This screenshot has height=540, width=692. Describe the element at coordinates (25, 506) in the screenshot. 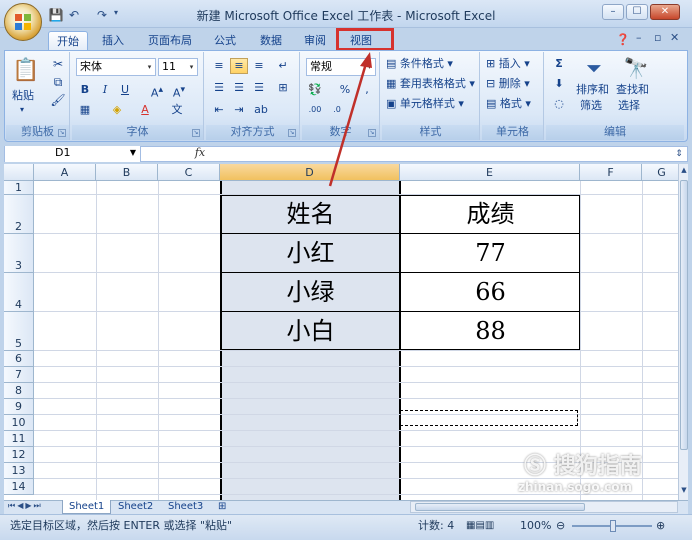

I see `sheet-nav-icon: ⏮◀▶⏭` at that location.